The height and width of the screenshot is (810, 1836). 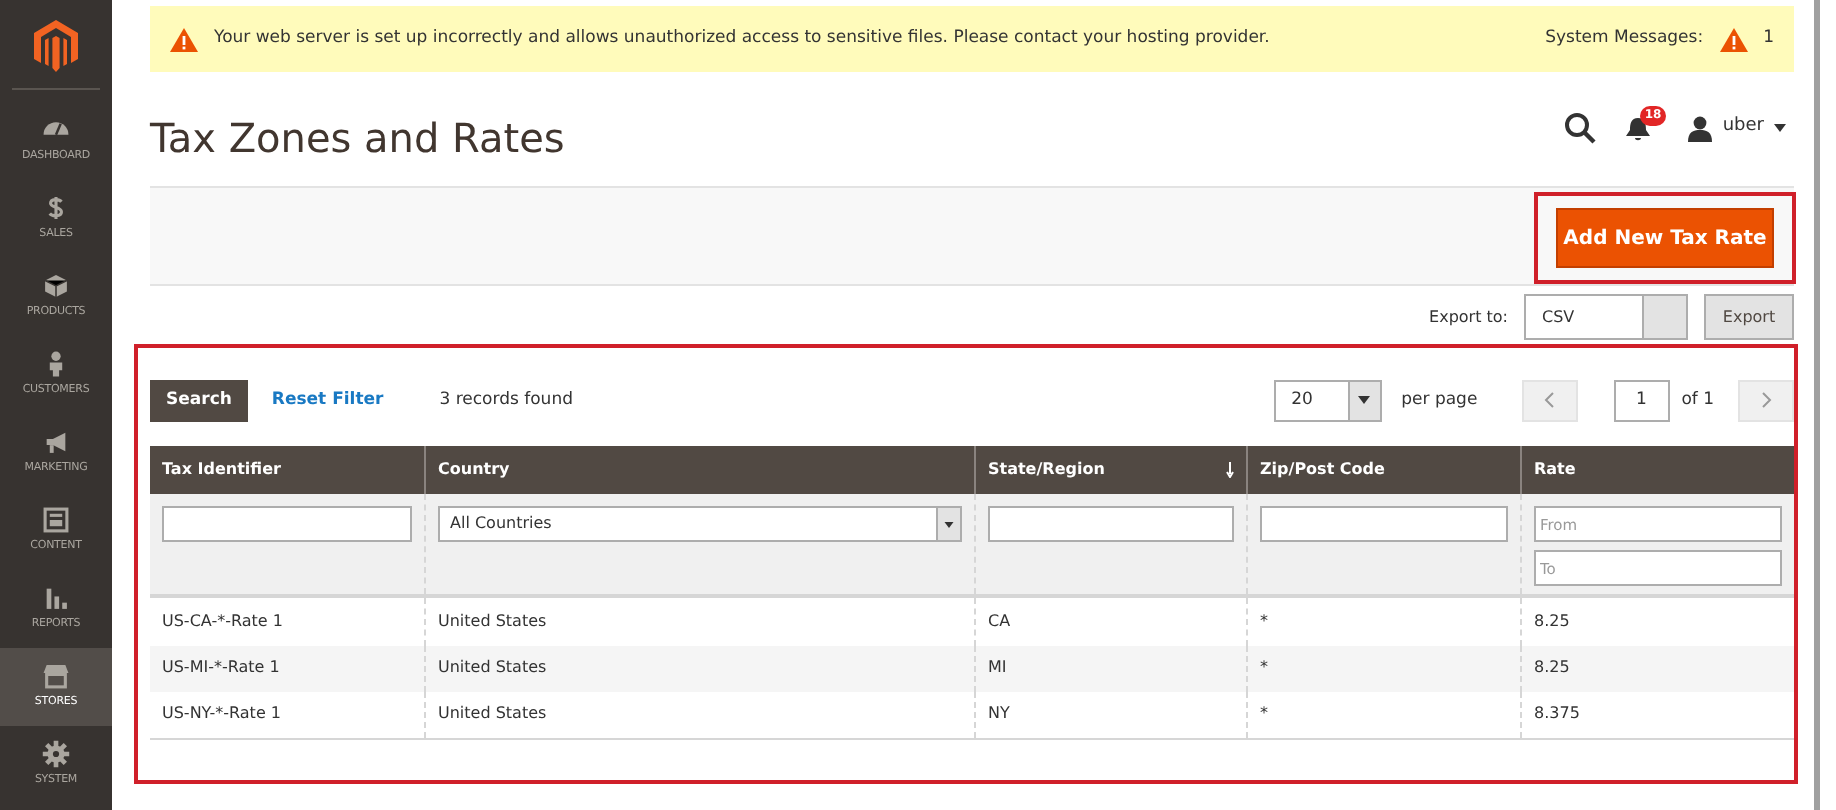 What do you see at coordinates (742, 39) in the screenshot?
I see `warning-message: Your web server is set up incorrectly and allows unauthorized access to sensitive files. Please contact your hosting provider.` at bounding box center [742, 39].